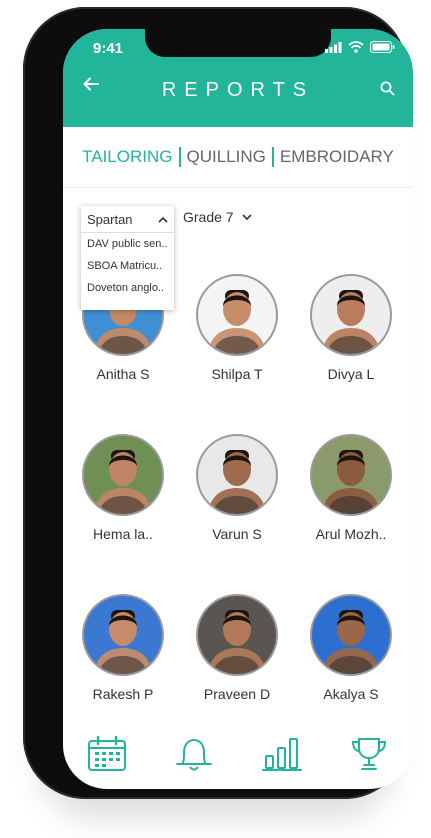  What do you see at coordinates (107, 754) in the screenshot?
I see `calendar-icon` at bounding box center [107, 754].